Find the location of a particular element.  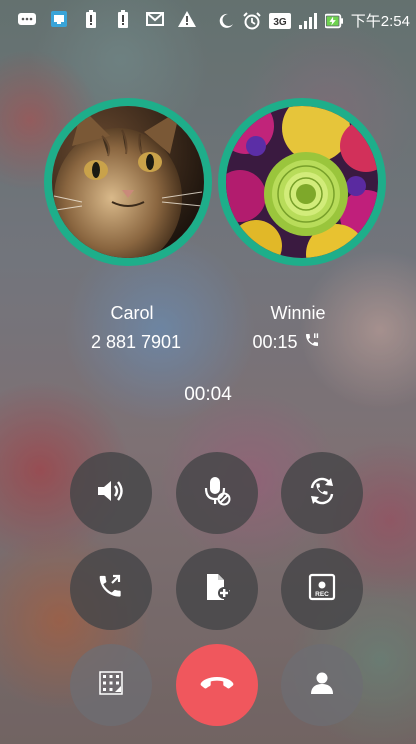

keypad-icon is located at coordinates (111, 685).